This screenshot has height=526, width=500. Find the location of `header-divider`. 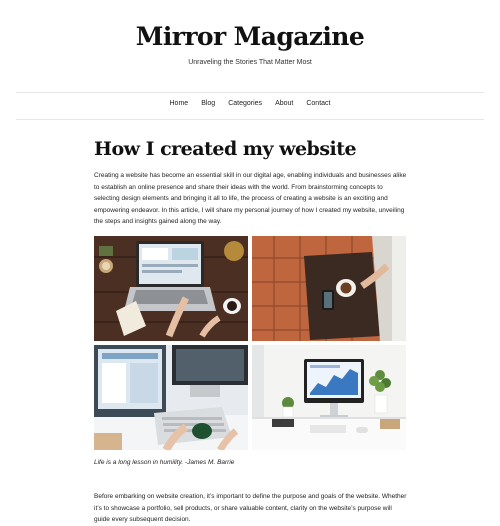

header-divider is located at coordinates (250, 92).